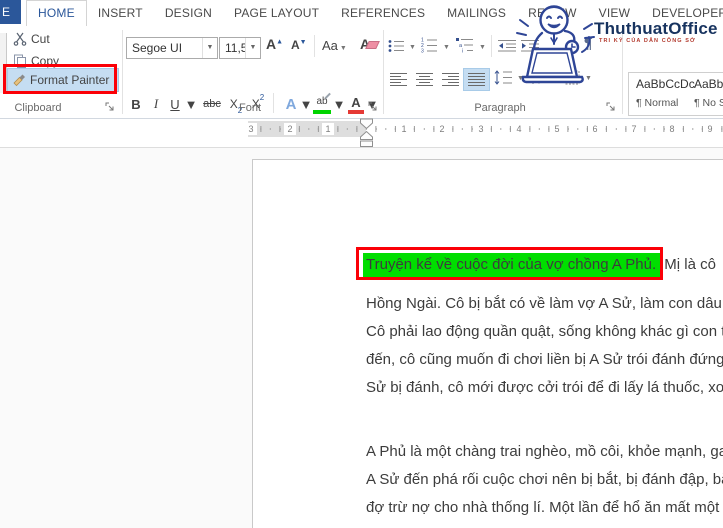 The image size is (723, 528). Describe the element at coordinates (156, 104) in the screenshot. I see `italic-button: I` at that location.